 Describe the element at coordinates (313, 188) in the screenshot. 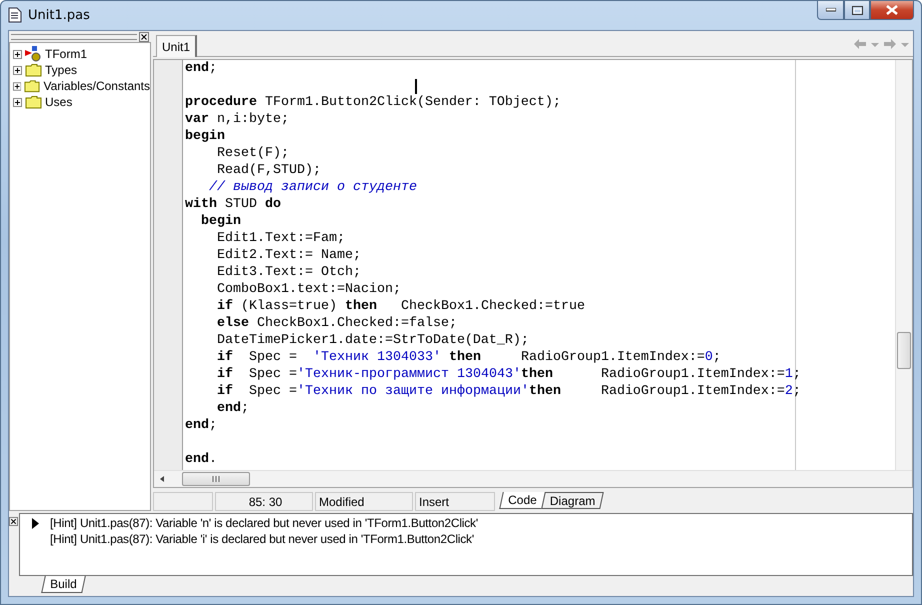

I see `code-line: // вывод записи о студенте` at that location.